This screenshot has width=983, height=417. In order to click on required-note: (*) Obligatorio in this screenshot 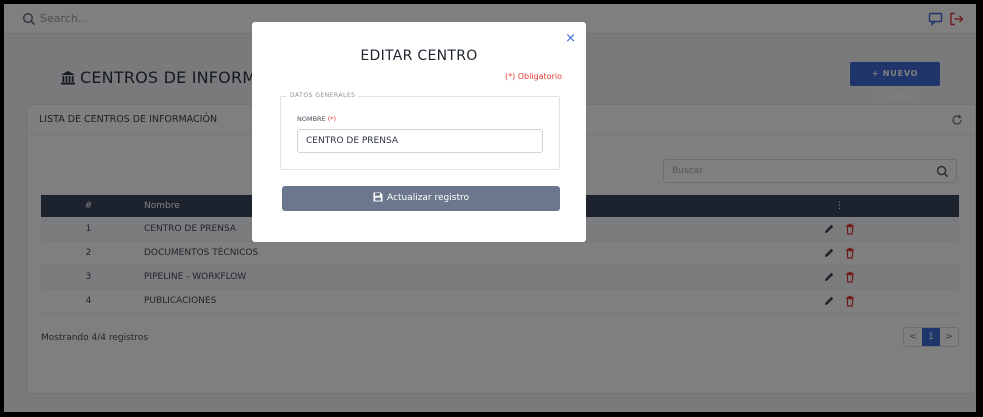, I will do `click(533, 76)`.